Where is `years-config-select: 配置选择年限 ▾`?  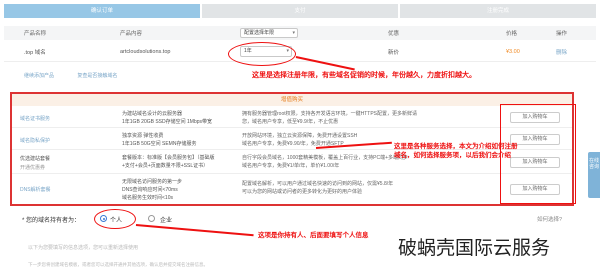 years-config-select: 配置选择年限 ▾ is located at coordinates (269, 33).